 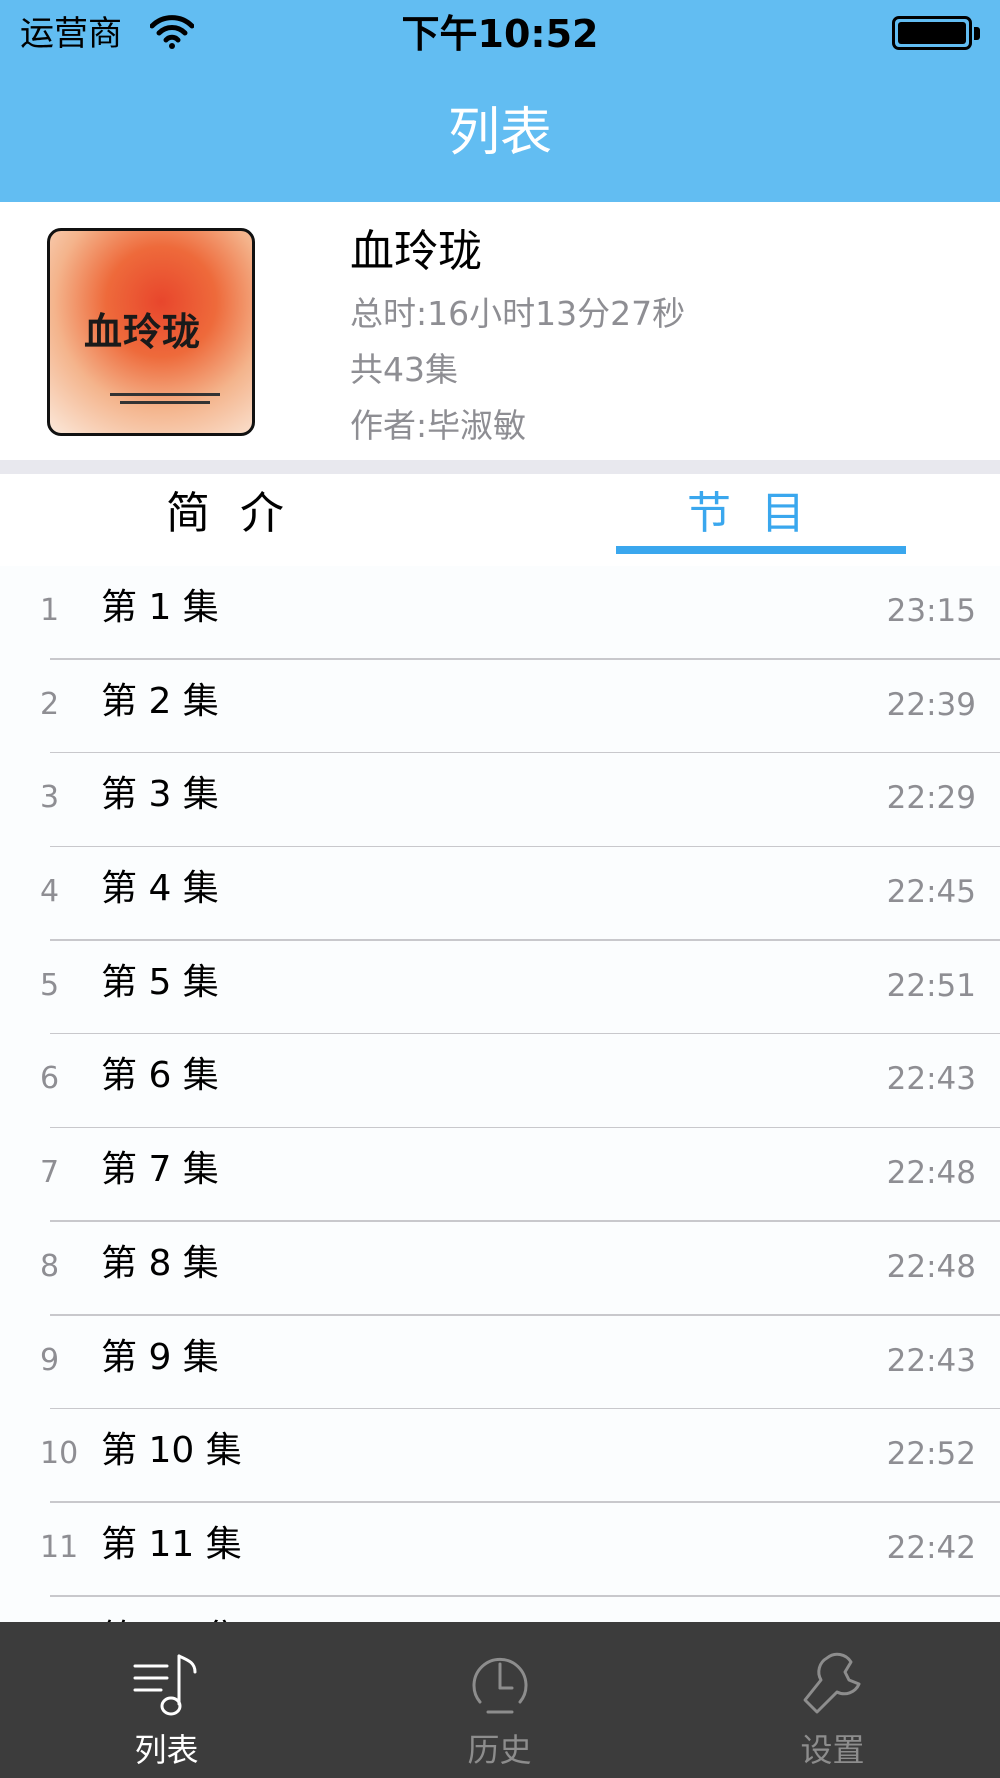 I want to click on episode-row: 10 第 10 集 22:52, so click(x=500, y=1456).